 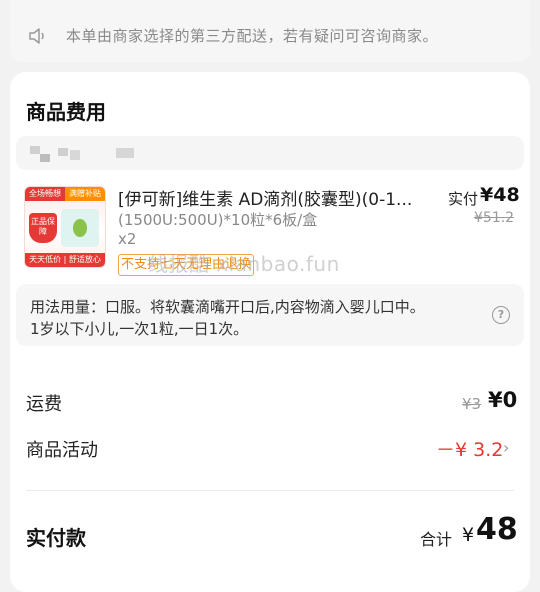 I want to click on shipping-original-price: ¥3, so click(x=472, y=404).